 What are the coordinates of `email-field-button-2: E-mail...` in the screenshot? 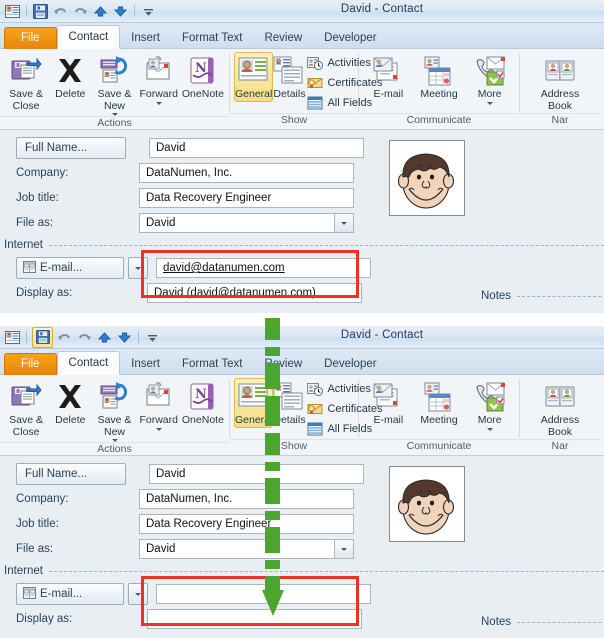 It's located at (70, 594).